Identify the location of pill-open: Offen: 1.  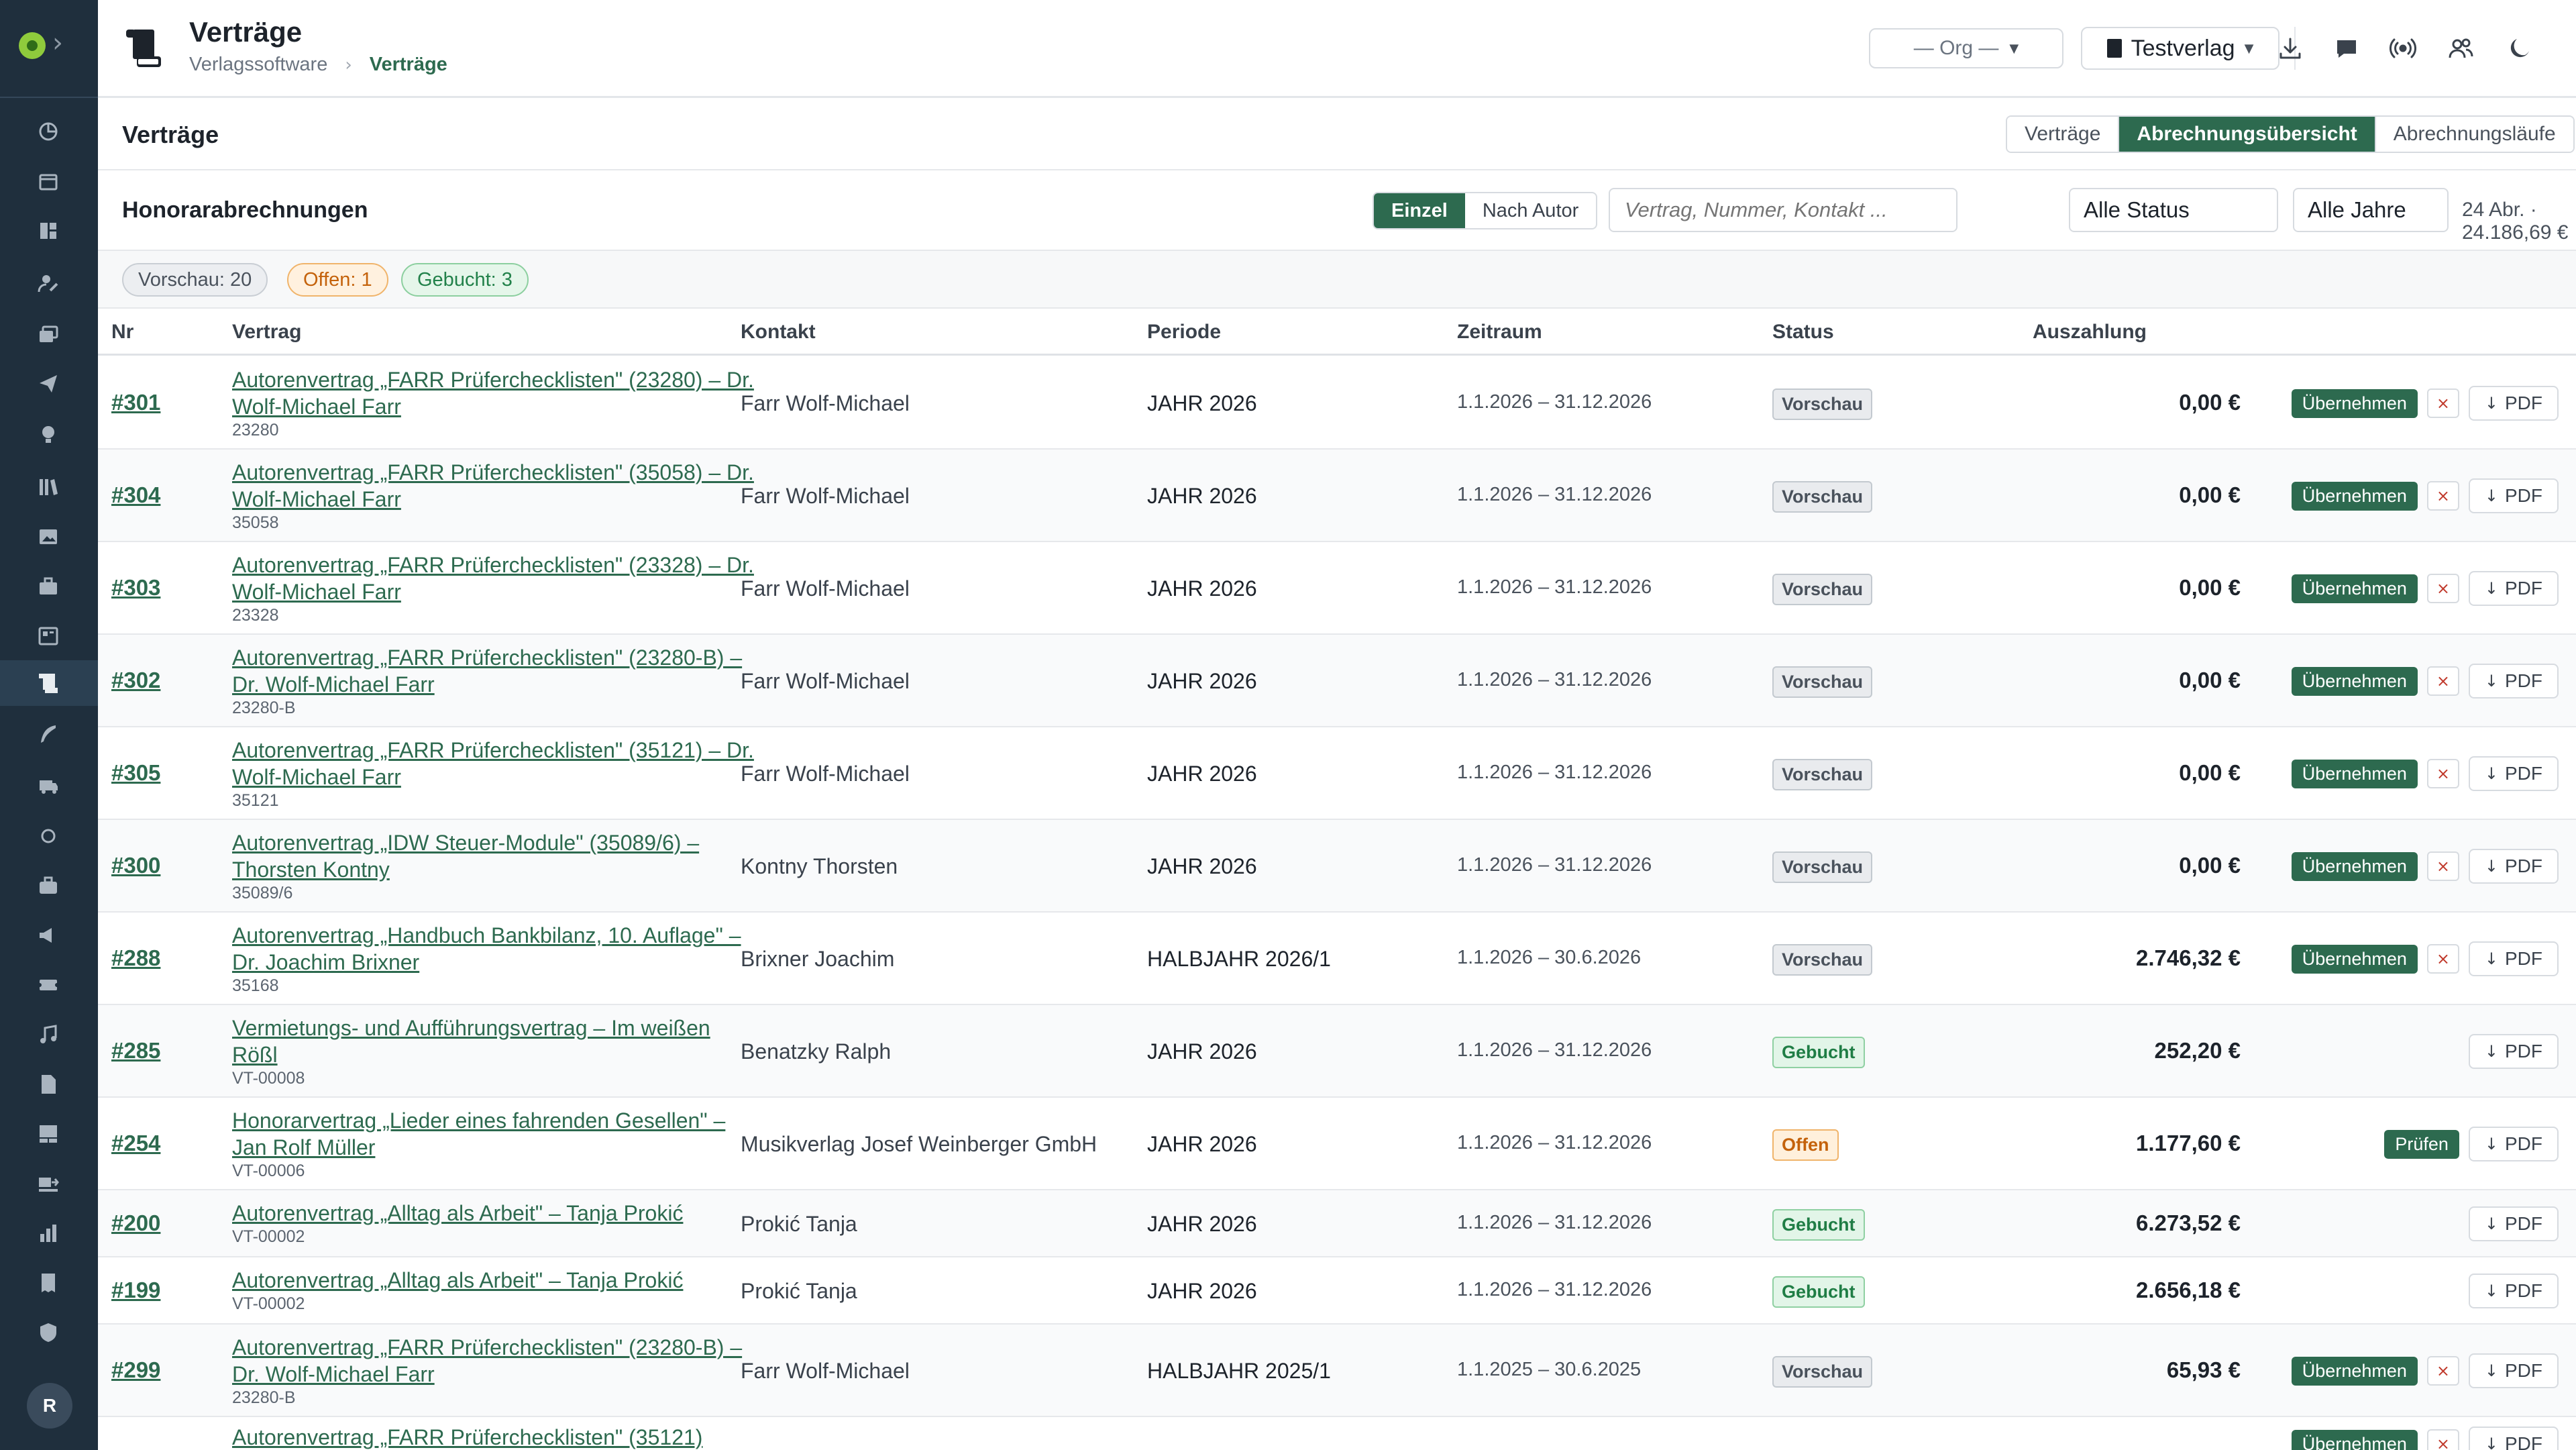
(337, 280).